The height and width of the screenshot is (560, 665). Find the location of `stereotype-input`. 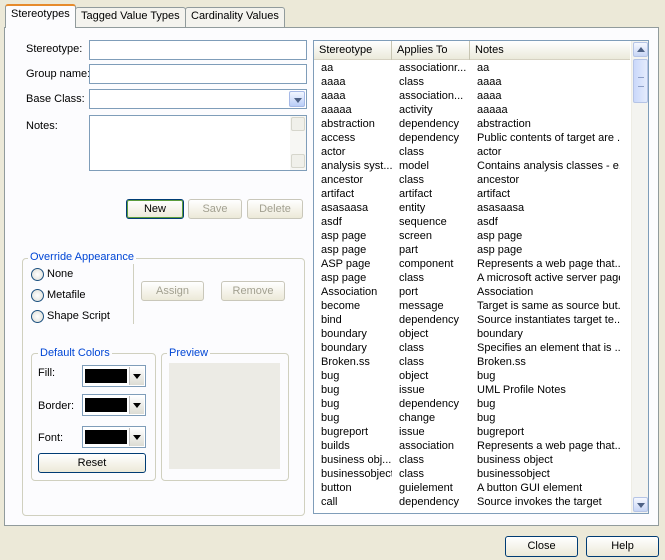

stereotype-input is located at coordinates (198, 50).